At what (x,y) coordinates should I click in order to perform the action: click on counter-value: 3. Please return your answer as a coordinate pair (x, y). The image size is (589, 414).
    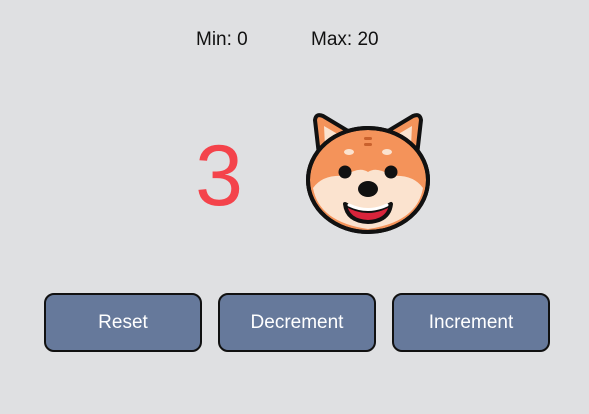
    Looking at the image, I should click on (219, 176).